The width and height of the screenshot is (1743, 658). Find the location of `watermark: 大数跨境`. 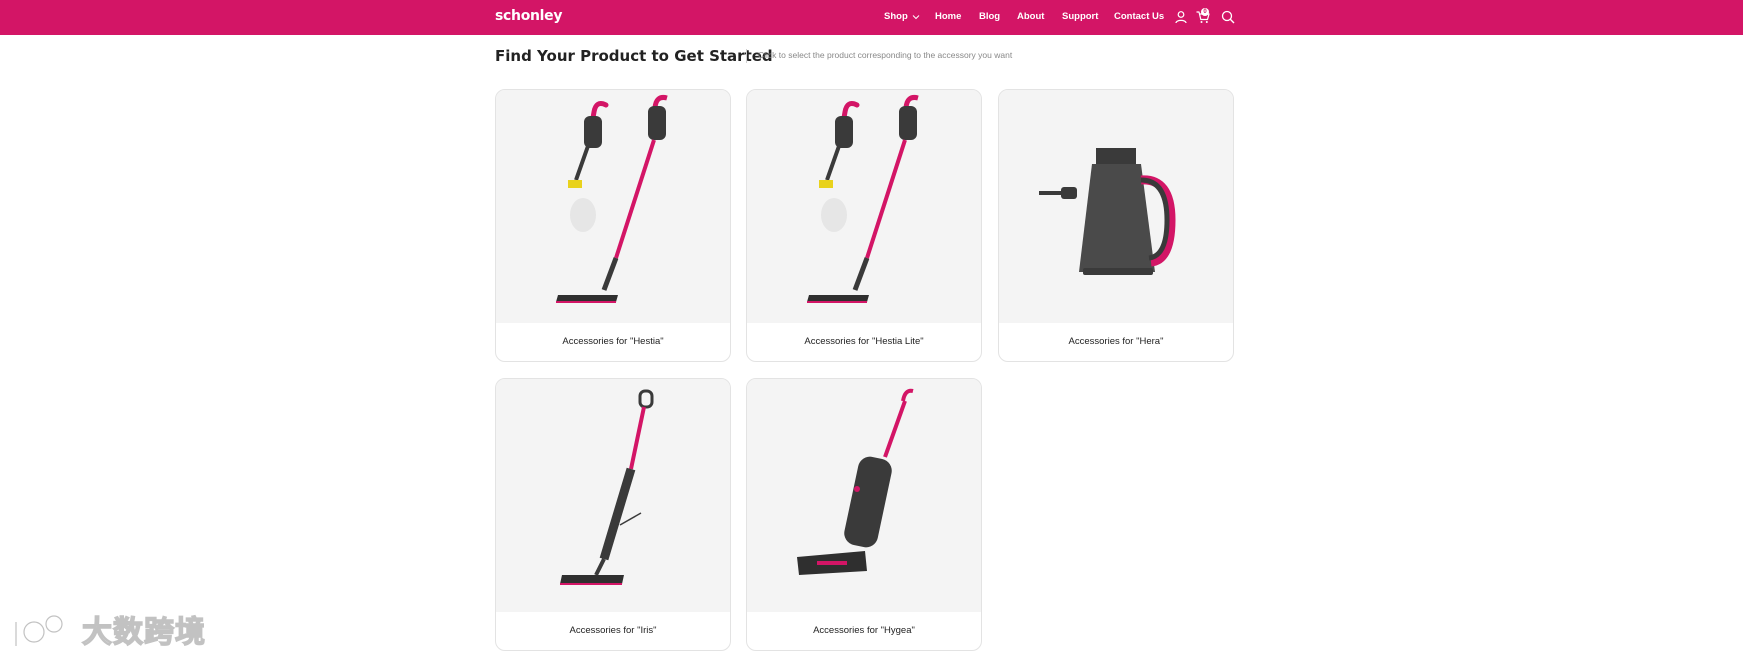

watermark: 大数跨境 is located at coordinates (108, 629).